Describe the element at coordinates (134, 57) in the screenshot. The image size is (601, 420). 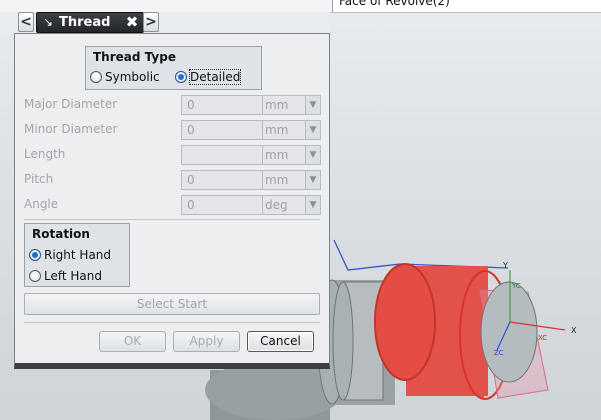
I see `thread-type-title: Thread Type` at that location.